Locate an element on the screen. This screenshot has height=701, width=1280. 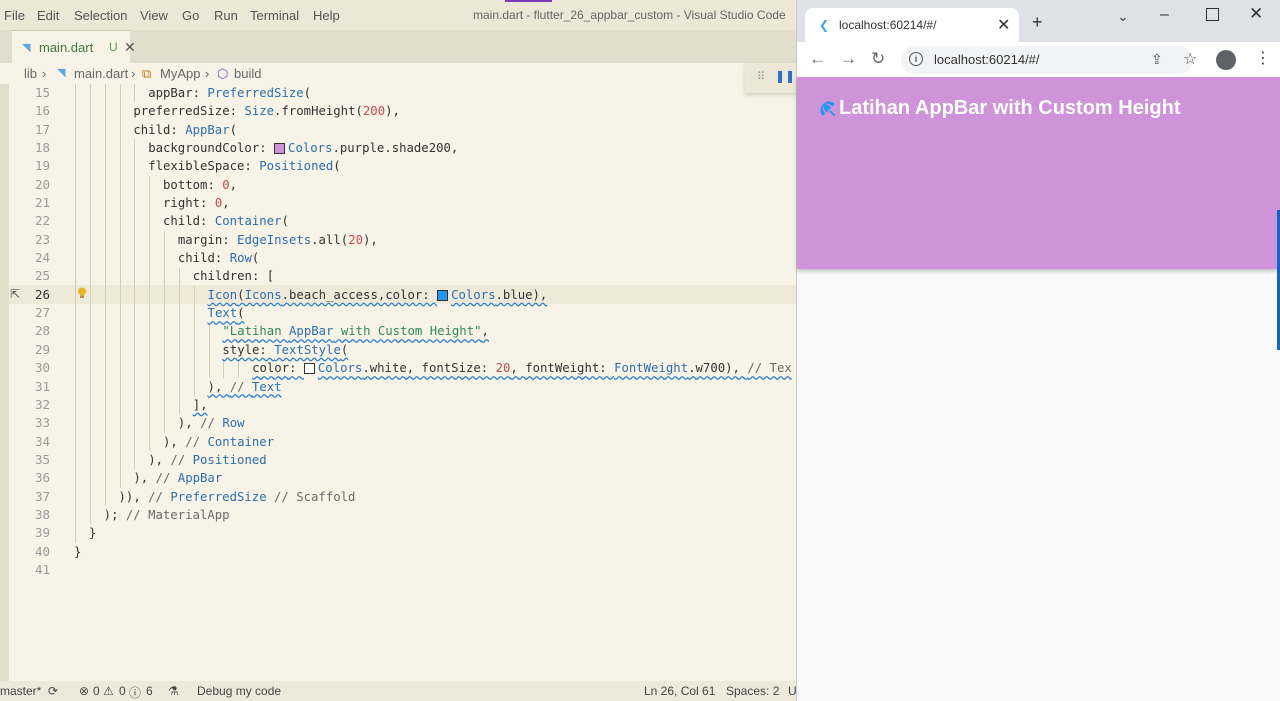
code-line: right: 0, is located at coordinates (435, 203).